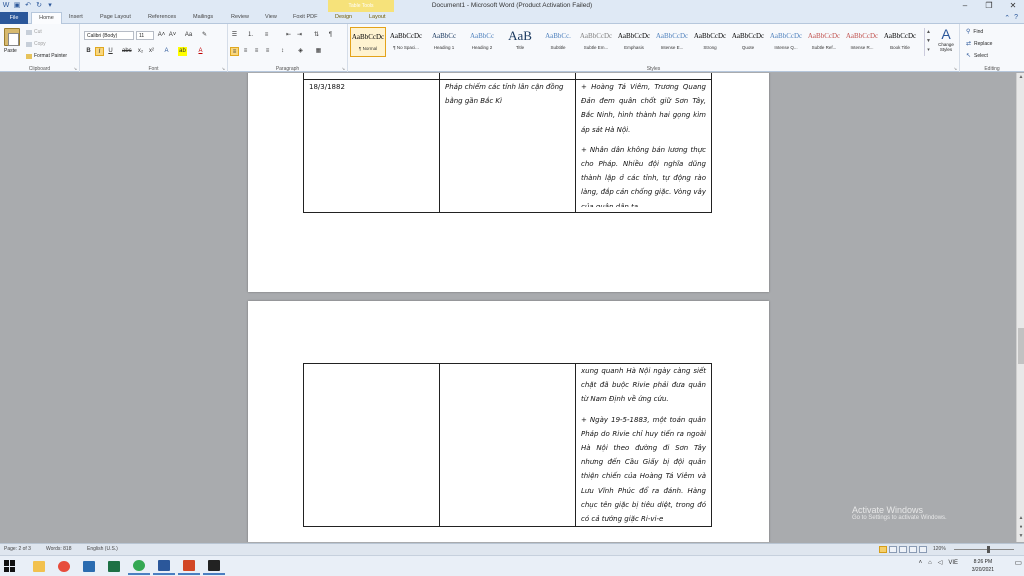 The image size is (1024, 576). Describe the element at coordinates (234, 51) in the screenshot. I see `align-left-icon: ≡` at that location.